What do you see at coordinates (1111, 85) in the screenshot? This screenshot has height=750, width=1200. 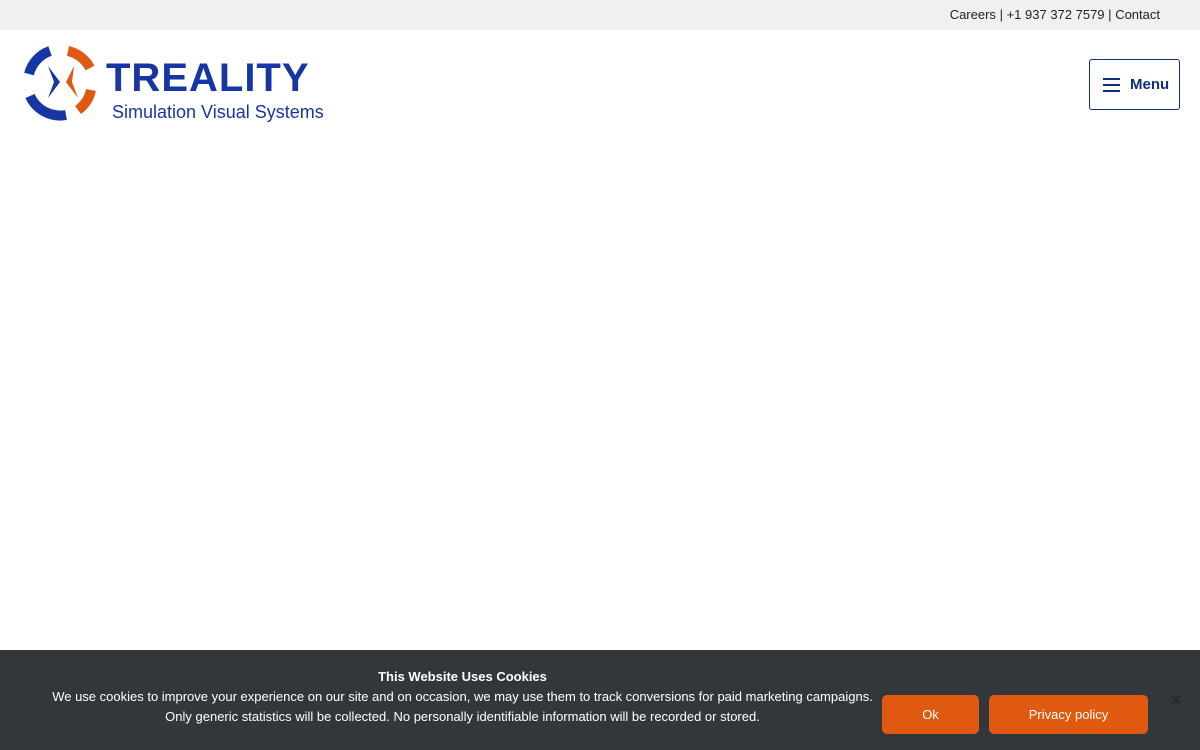 I see `hamburger-icon` at bounding box center [1111, 85].